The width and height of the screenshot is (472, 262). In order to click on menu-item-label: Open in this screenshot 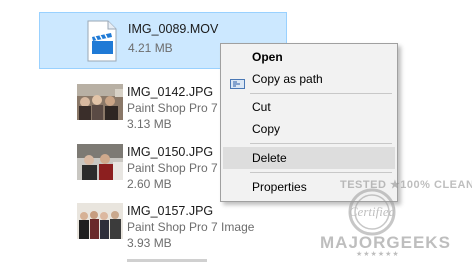, I will do `click(267, 57)`.